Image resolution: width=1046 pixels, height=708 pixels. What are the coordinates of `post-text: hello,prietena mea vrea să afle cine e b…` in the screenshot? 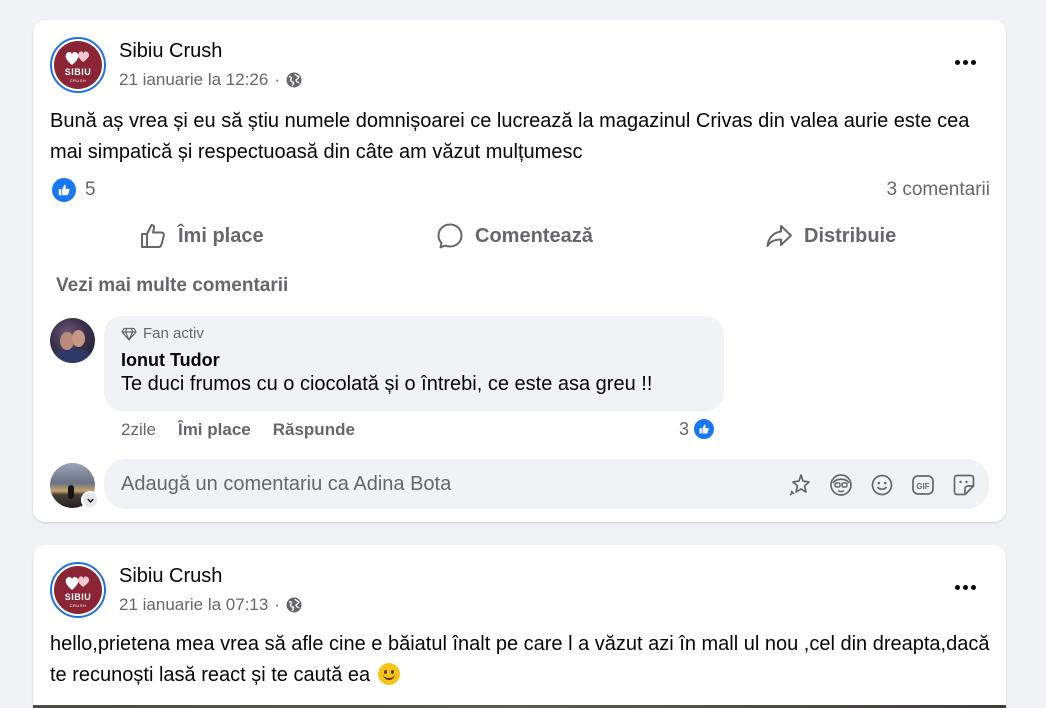 It's located at (520, 660).